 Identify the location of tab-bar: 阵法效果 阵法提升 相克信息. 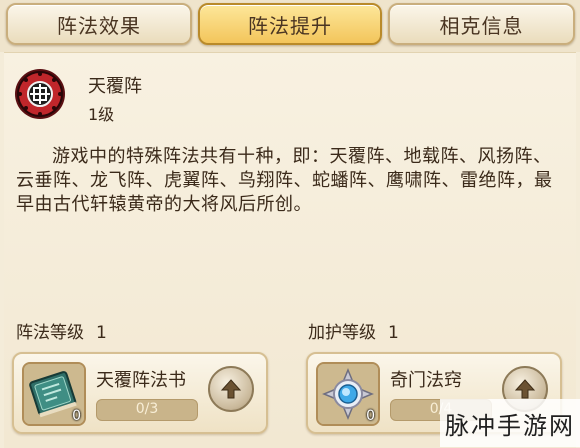
(290, 26).